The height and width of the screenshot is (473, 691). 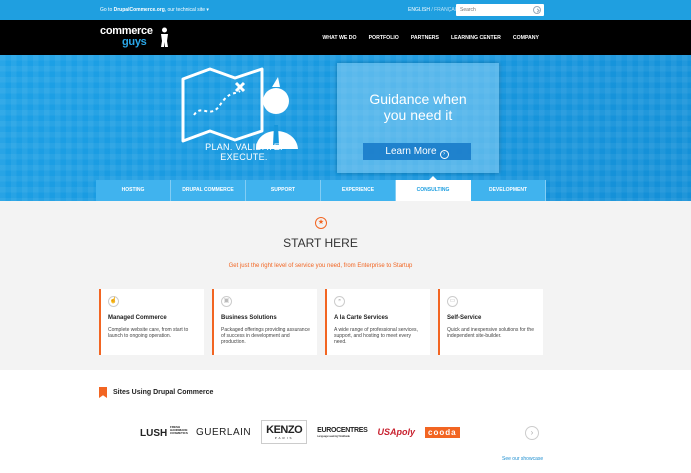 I want to click on card-title: Managed Commerce, so click(x=137, y=318).